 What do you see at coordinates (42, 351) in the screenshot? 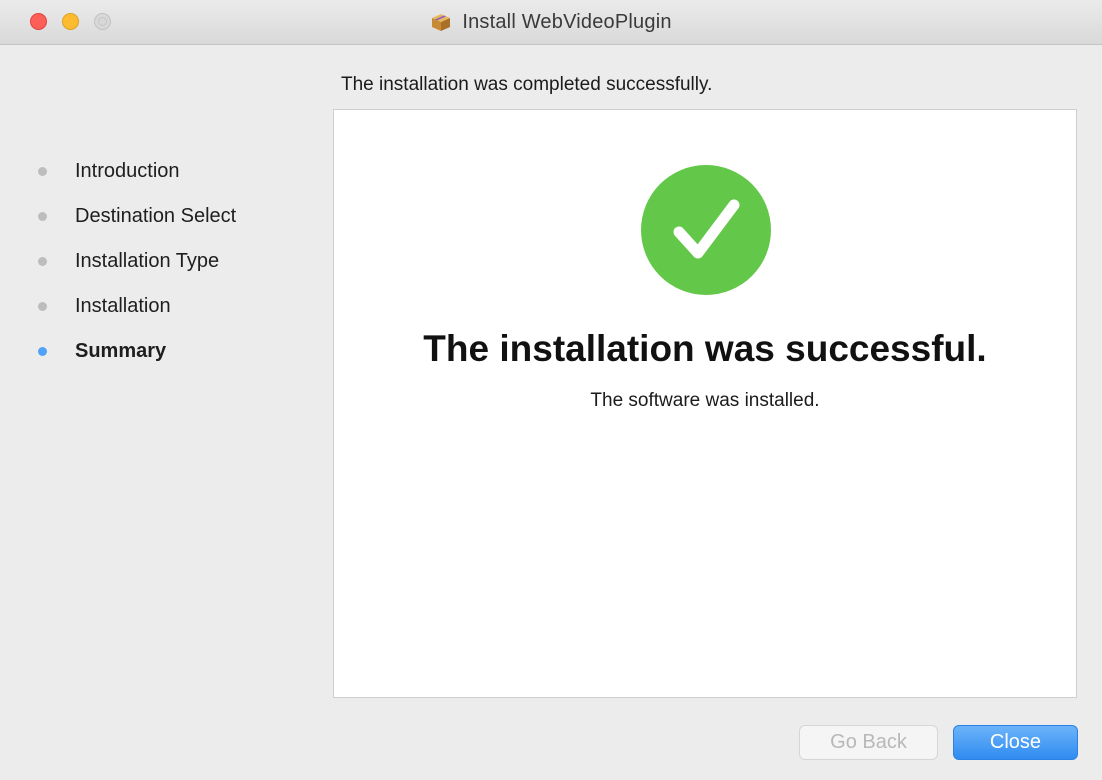
I see `step-dot-active-icon` at bounding box center [42, 351].